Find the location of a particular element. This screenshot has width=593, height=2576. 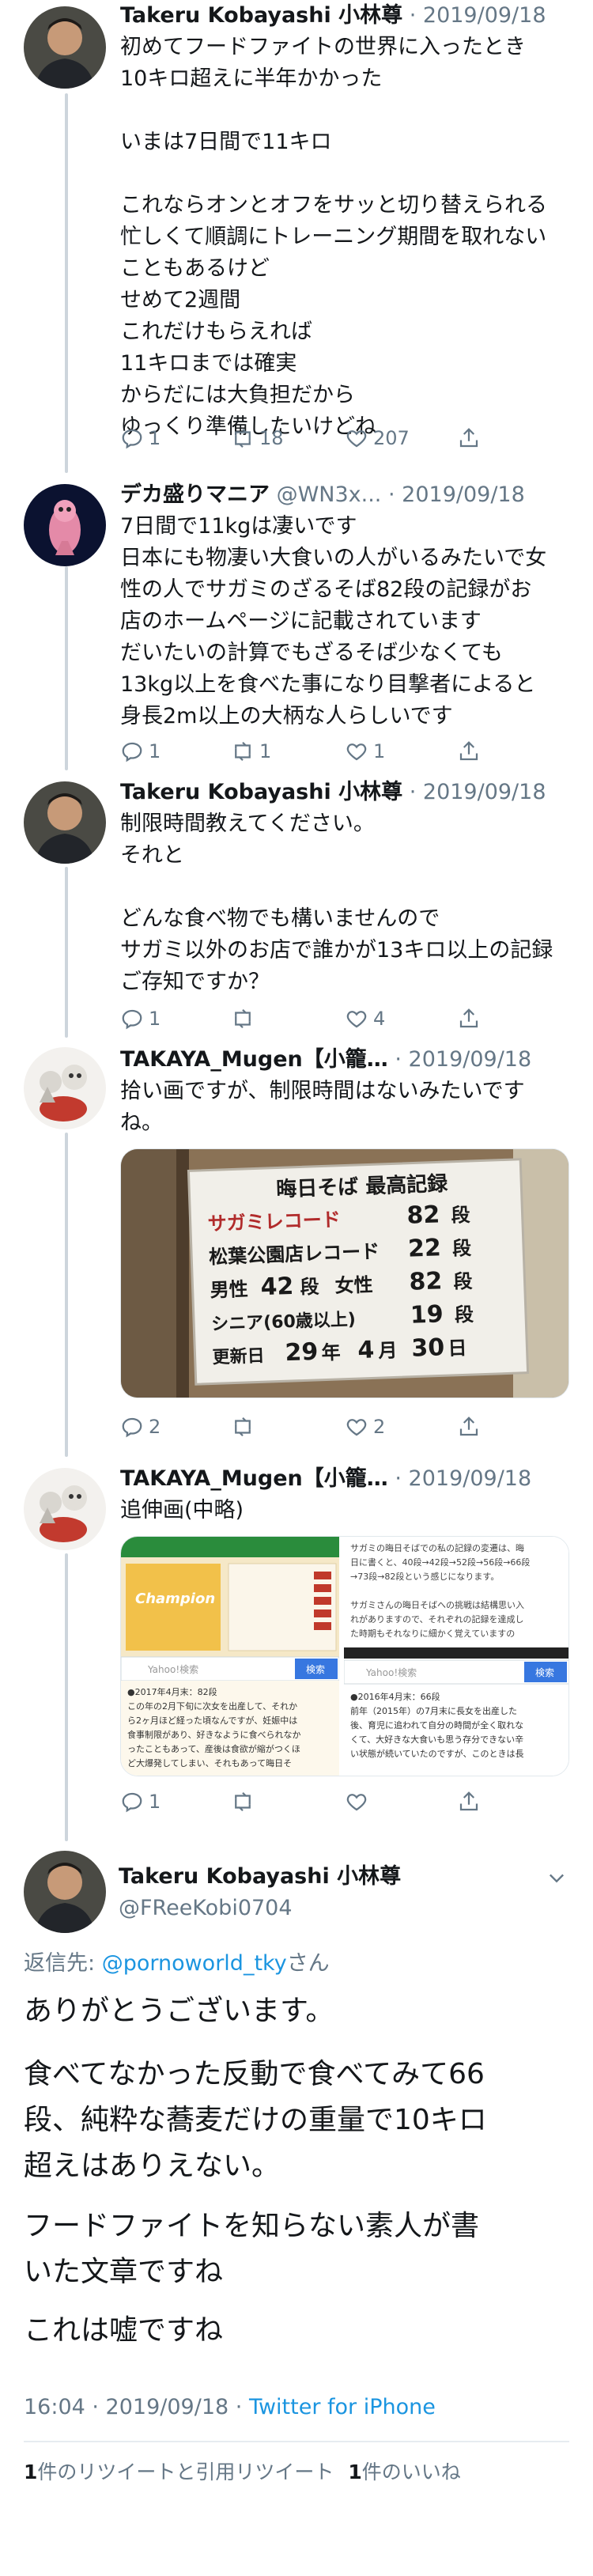

like-stat: 1件のいいね is located at coordinates (404, 2472).